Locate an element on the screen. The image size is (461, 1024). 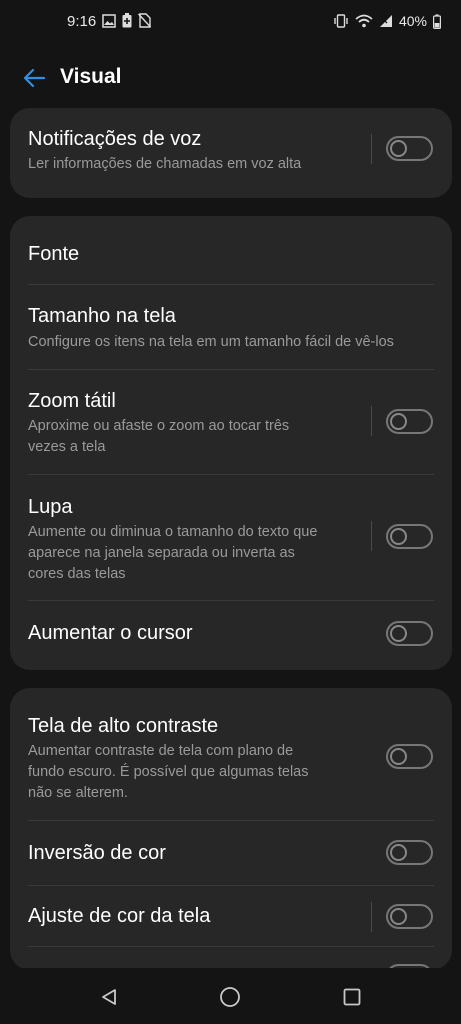
wifi-icon is located at coordinates (364, 21).